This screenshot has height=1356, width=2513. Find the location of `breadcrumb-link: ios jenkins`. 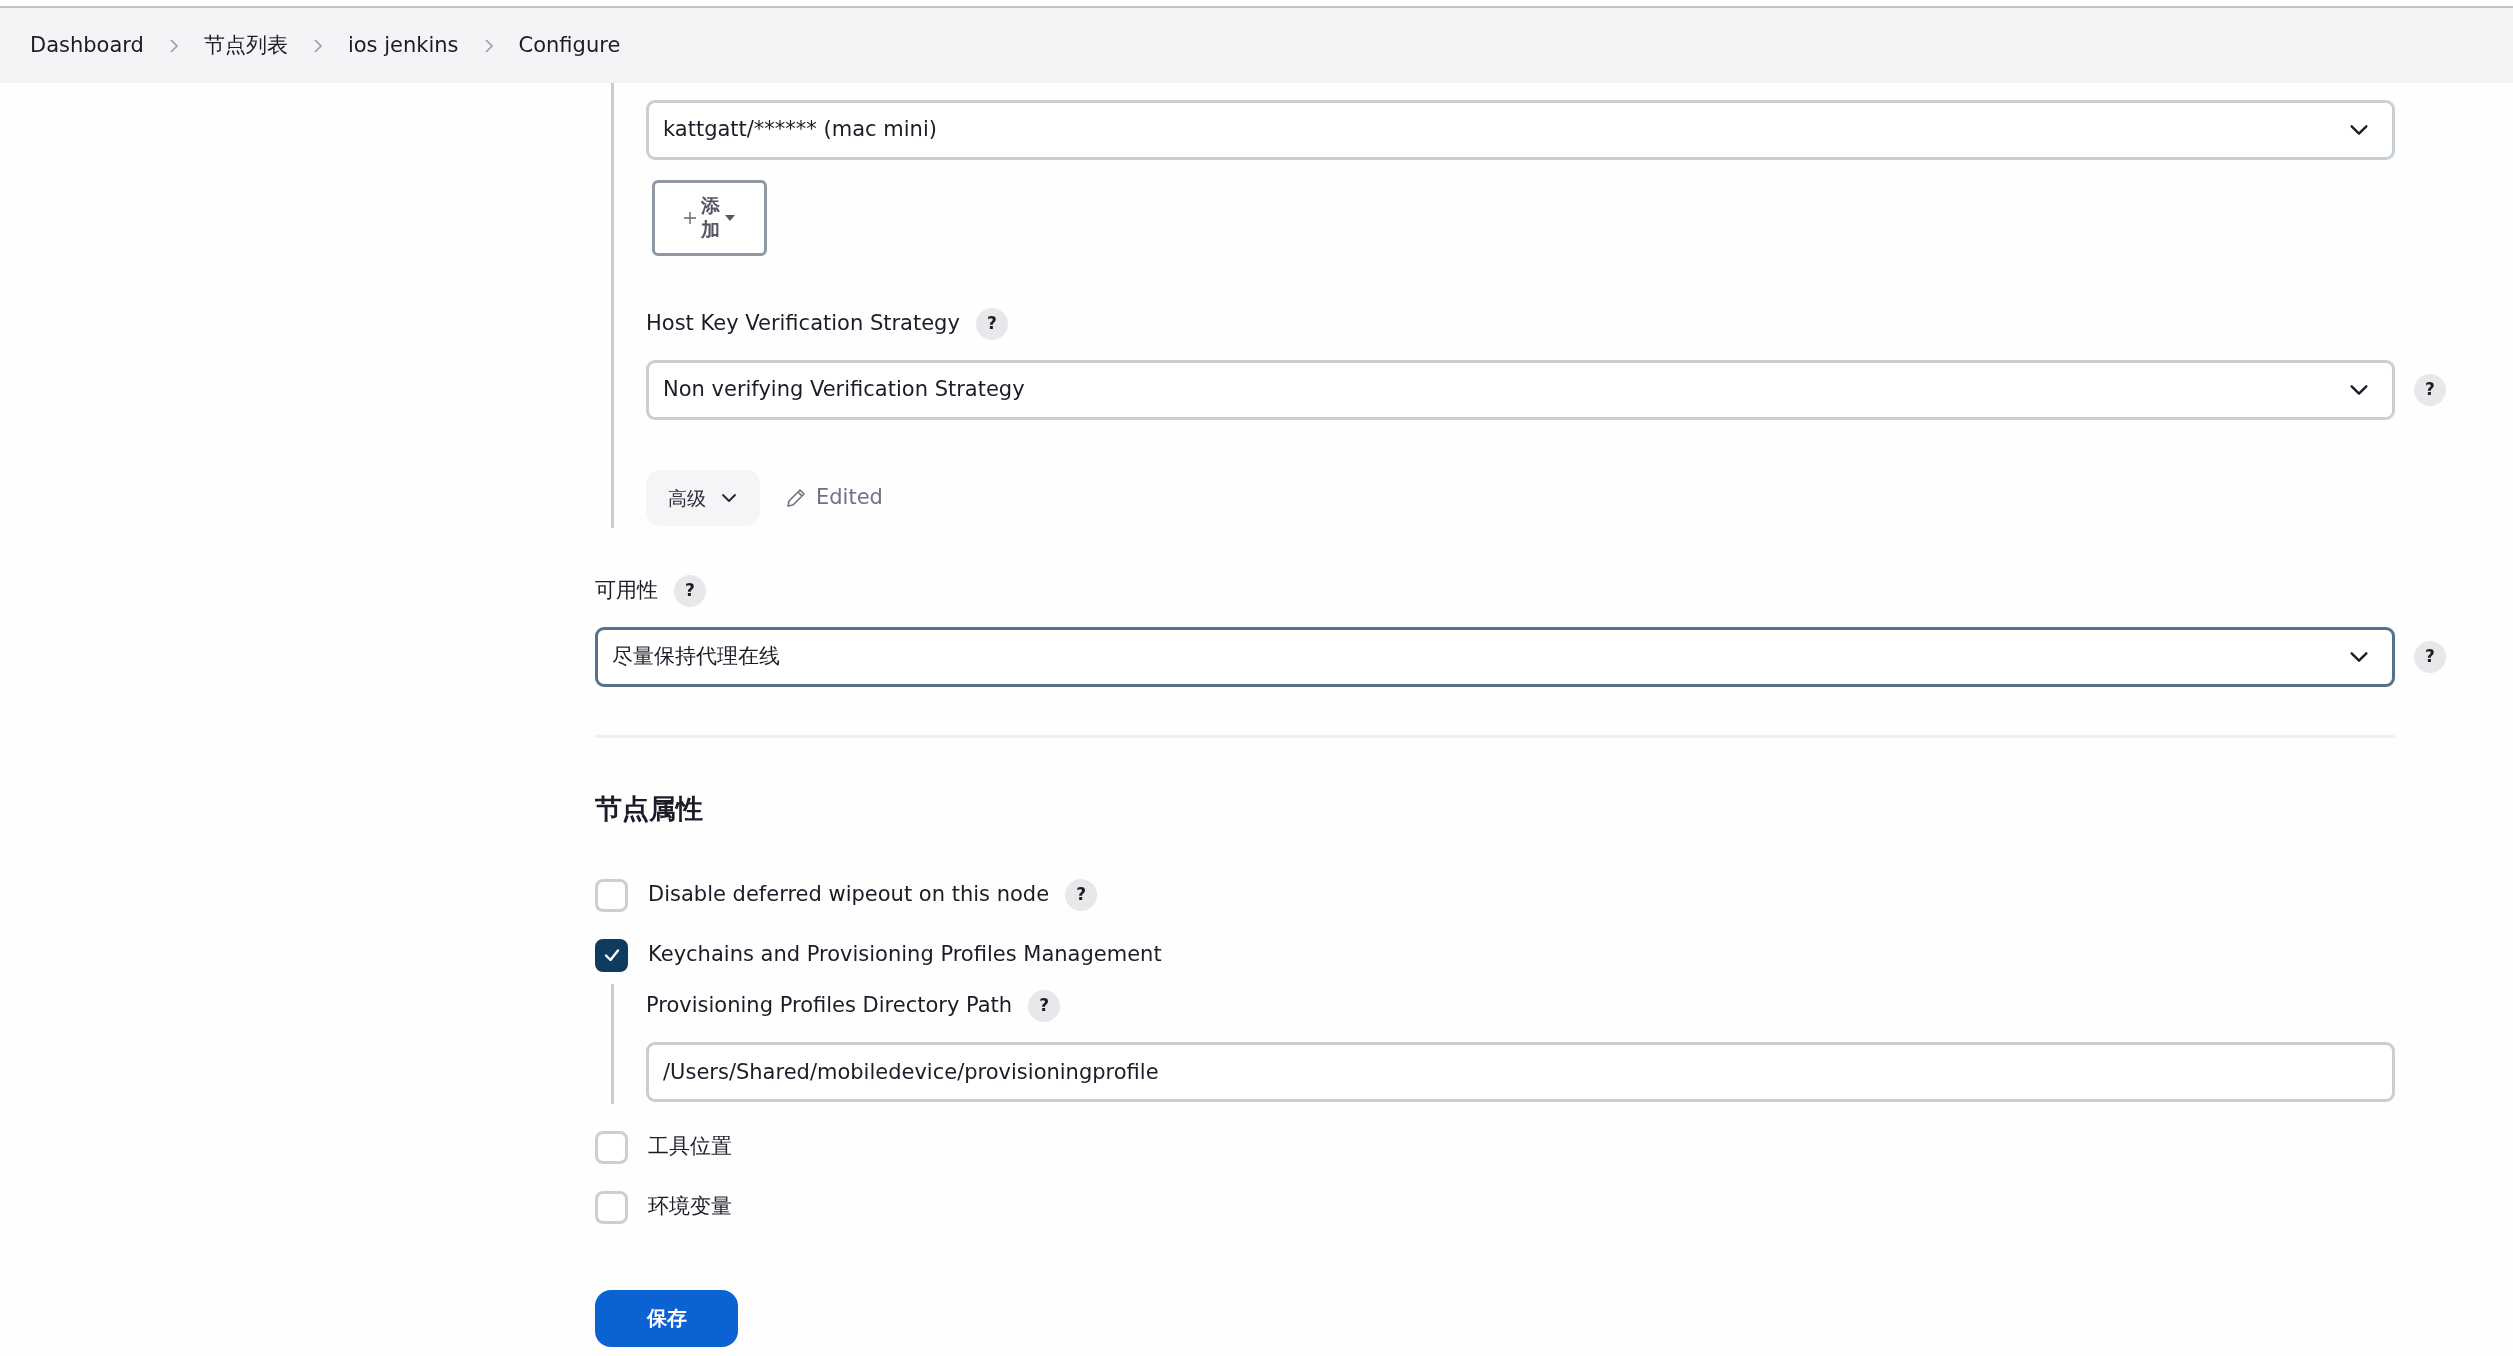

breadcrumb-link: ios jenkins is located at coordinates (403, 45).